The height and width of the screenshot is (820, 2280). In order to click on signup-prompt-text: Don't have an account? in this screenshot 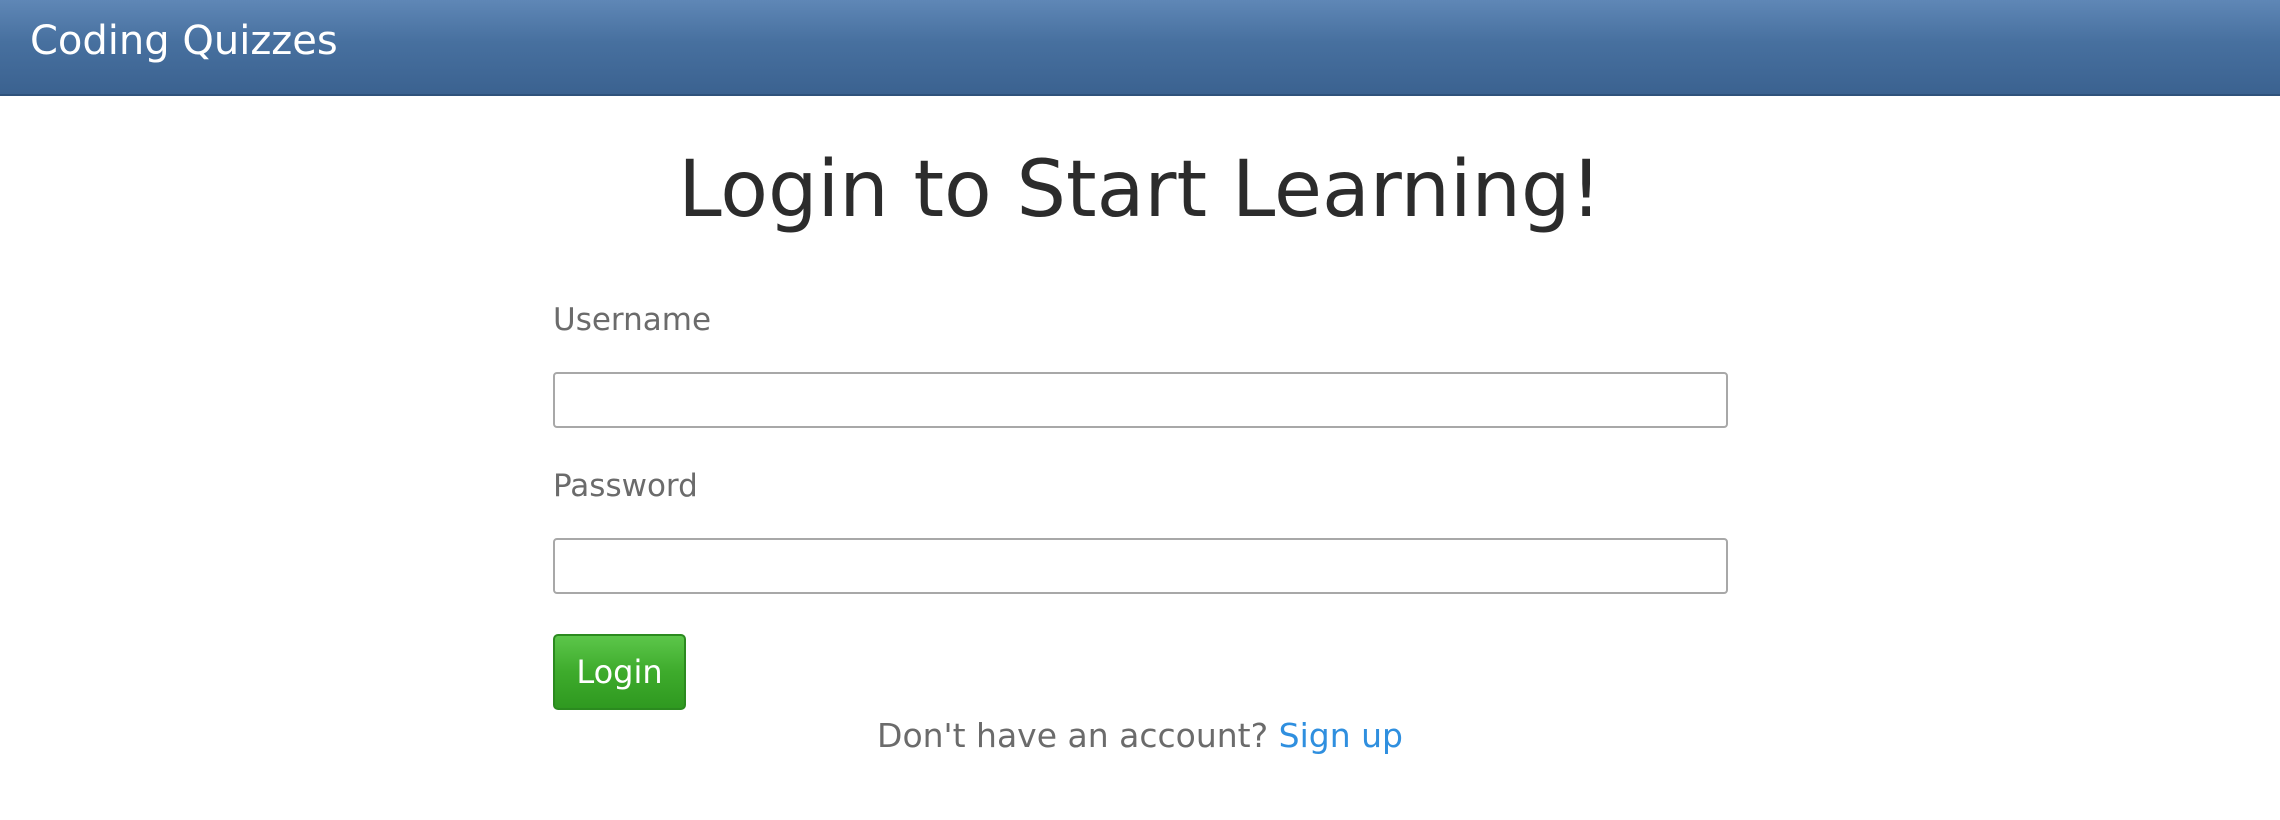, I will do `click(1073, 735)`.